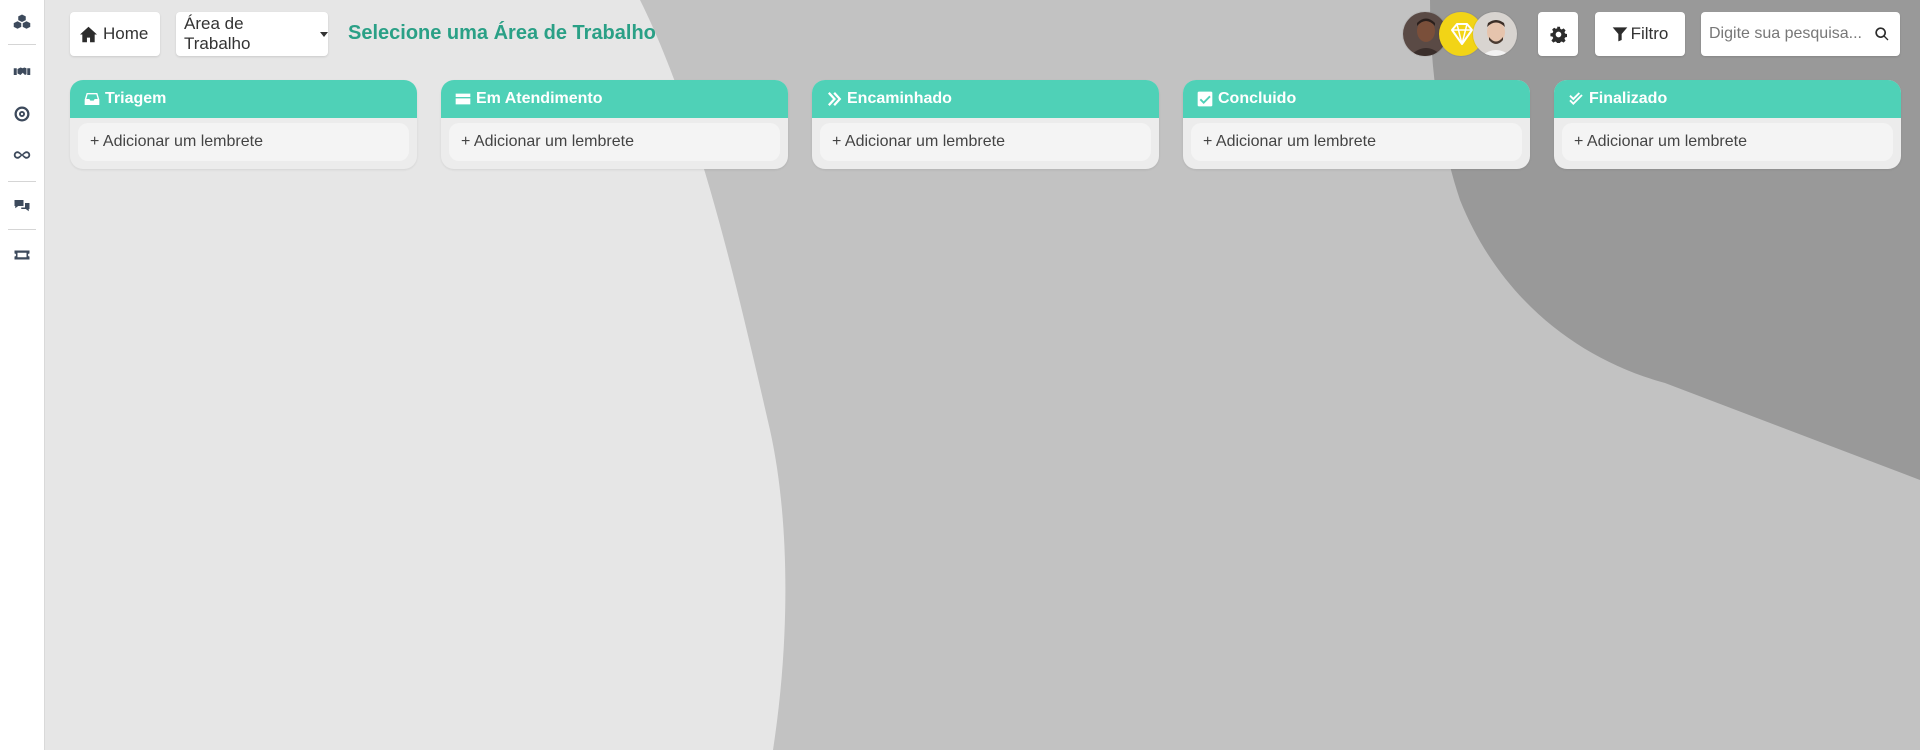 The image size is (1920, 750). What do you see at coordinates (22, 375) in the screenshot?
I see `sidebar` at bounding box center [22, 375].